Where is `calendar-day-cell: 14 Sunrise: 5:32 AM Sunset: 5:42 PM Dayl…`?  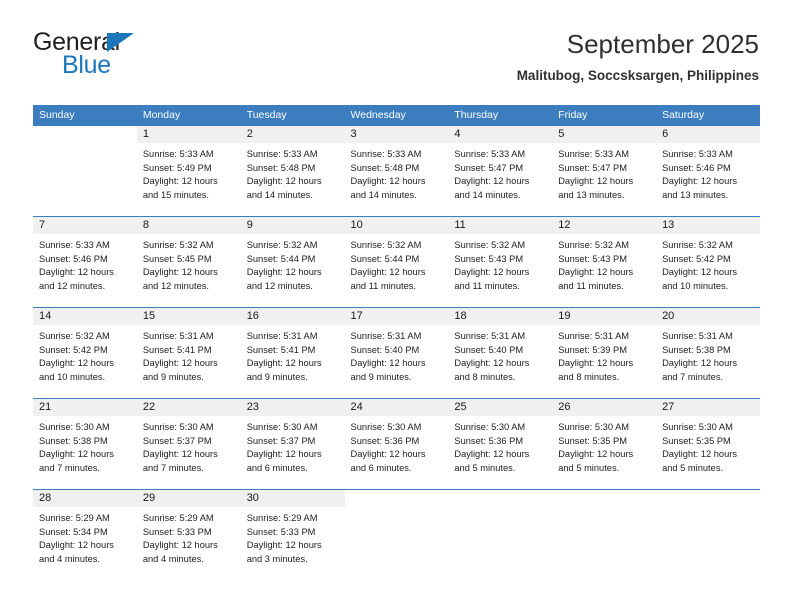
calendar-day-cell: 14 Sunrise: 5:32 AM Sunset: 5:42 PM Dayl… is located at coordinates (85, 353).